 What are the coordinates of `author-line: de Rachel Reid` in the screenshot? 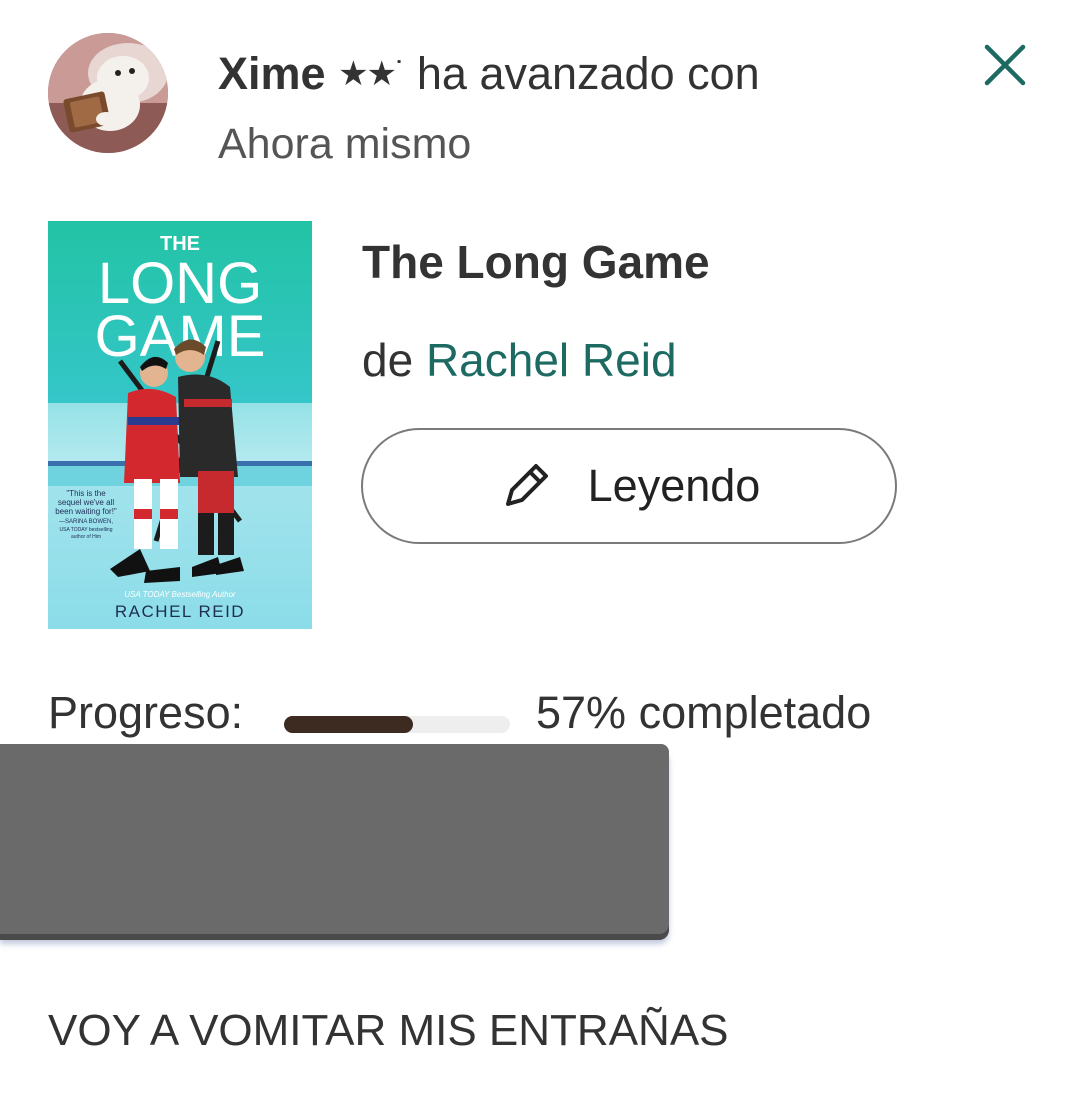 It's located at (519, 360).